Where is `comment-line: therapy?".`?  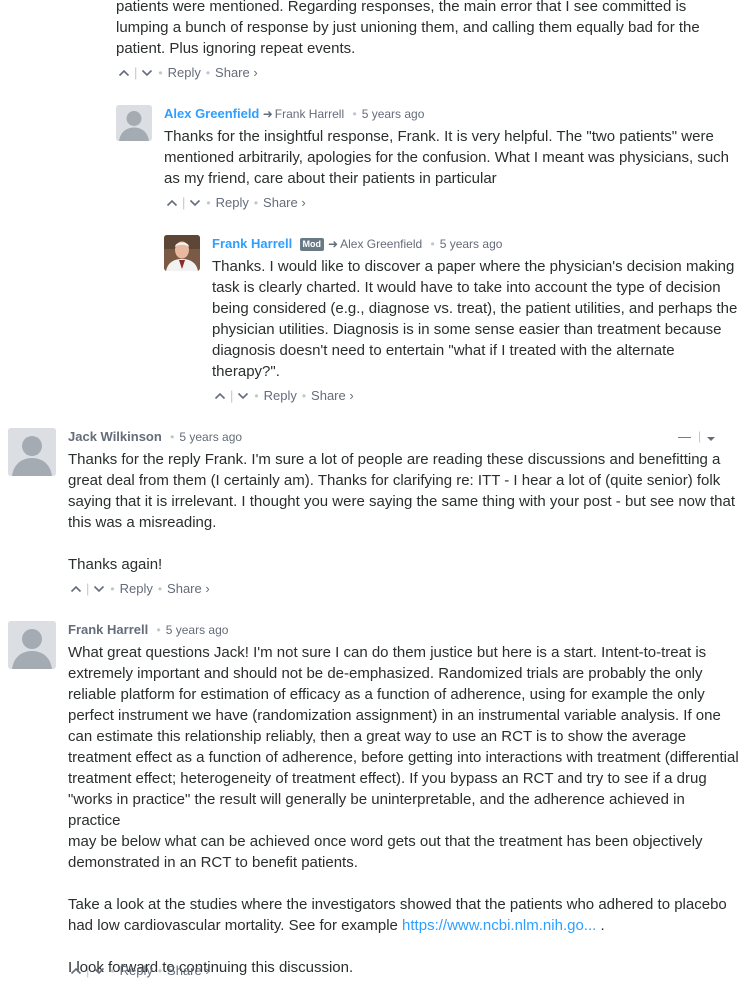
comment-line: therapy?". is located at coordinates (246, 371).